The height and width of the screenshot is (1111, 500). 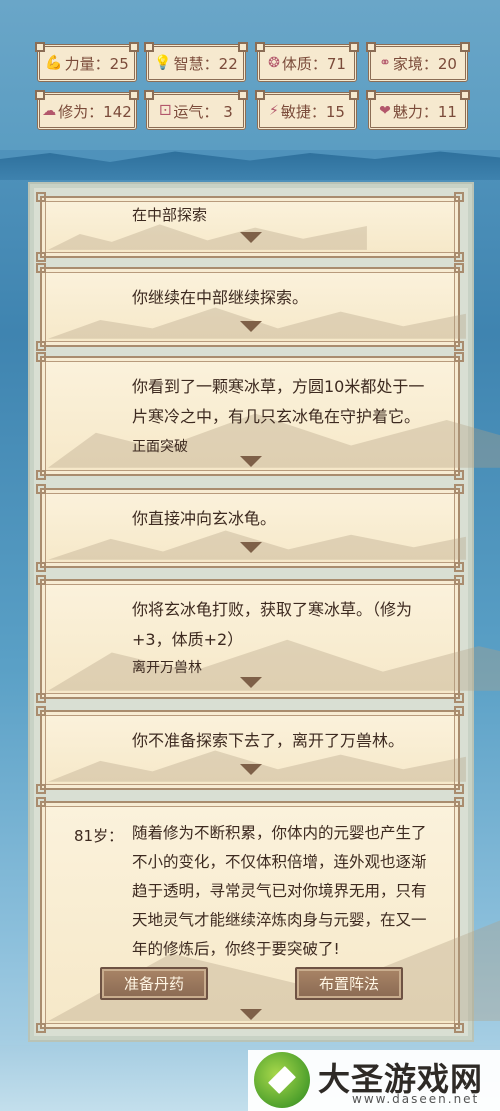 I want to click on set-formation-button: 布置阵法, so click(x=349, y=983).